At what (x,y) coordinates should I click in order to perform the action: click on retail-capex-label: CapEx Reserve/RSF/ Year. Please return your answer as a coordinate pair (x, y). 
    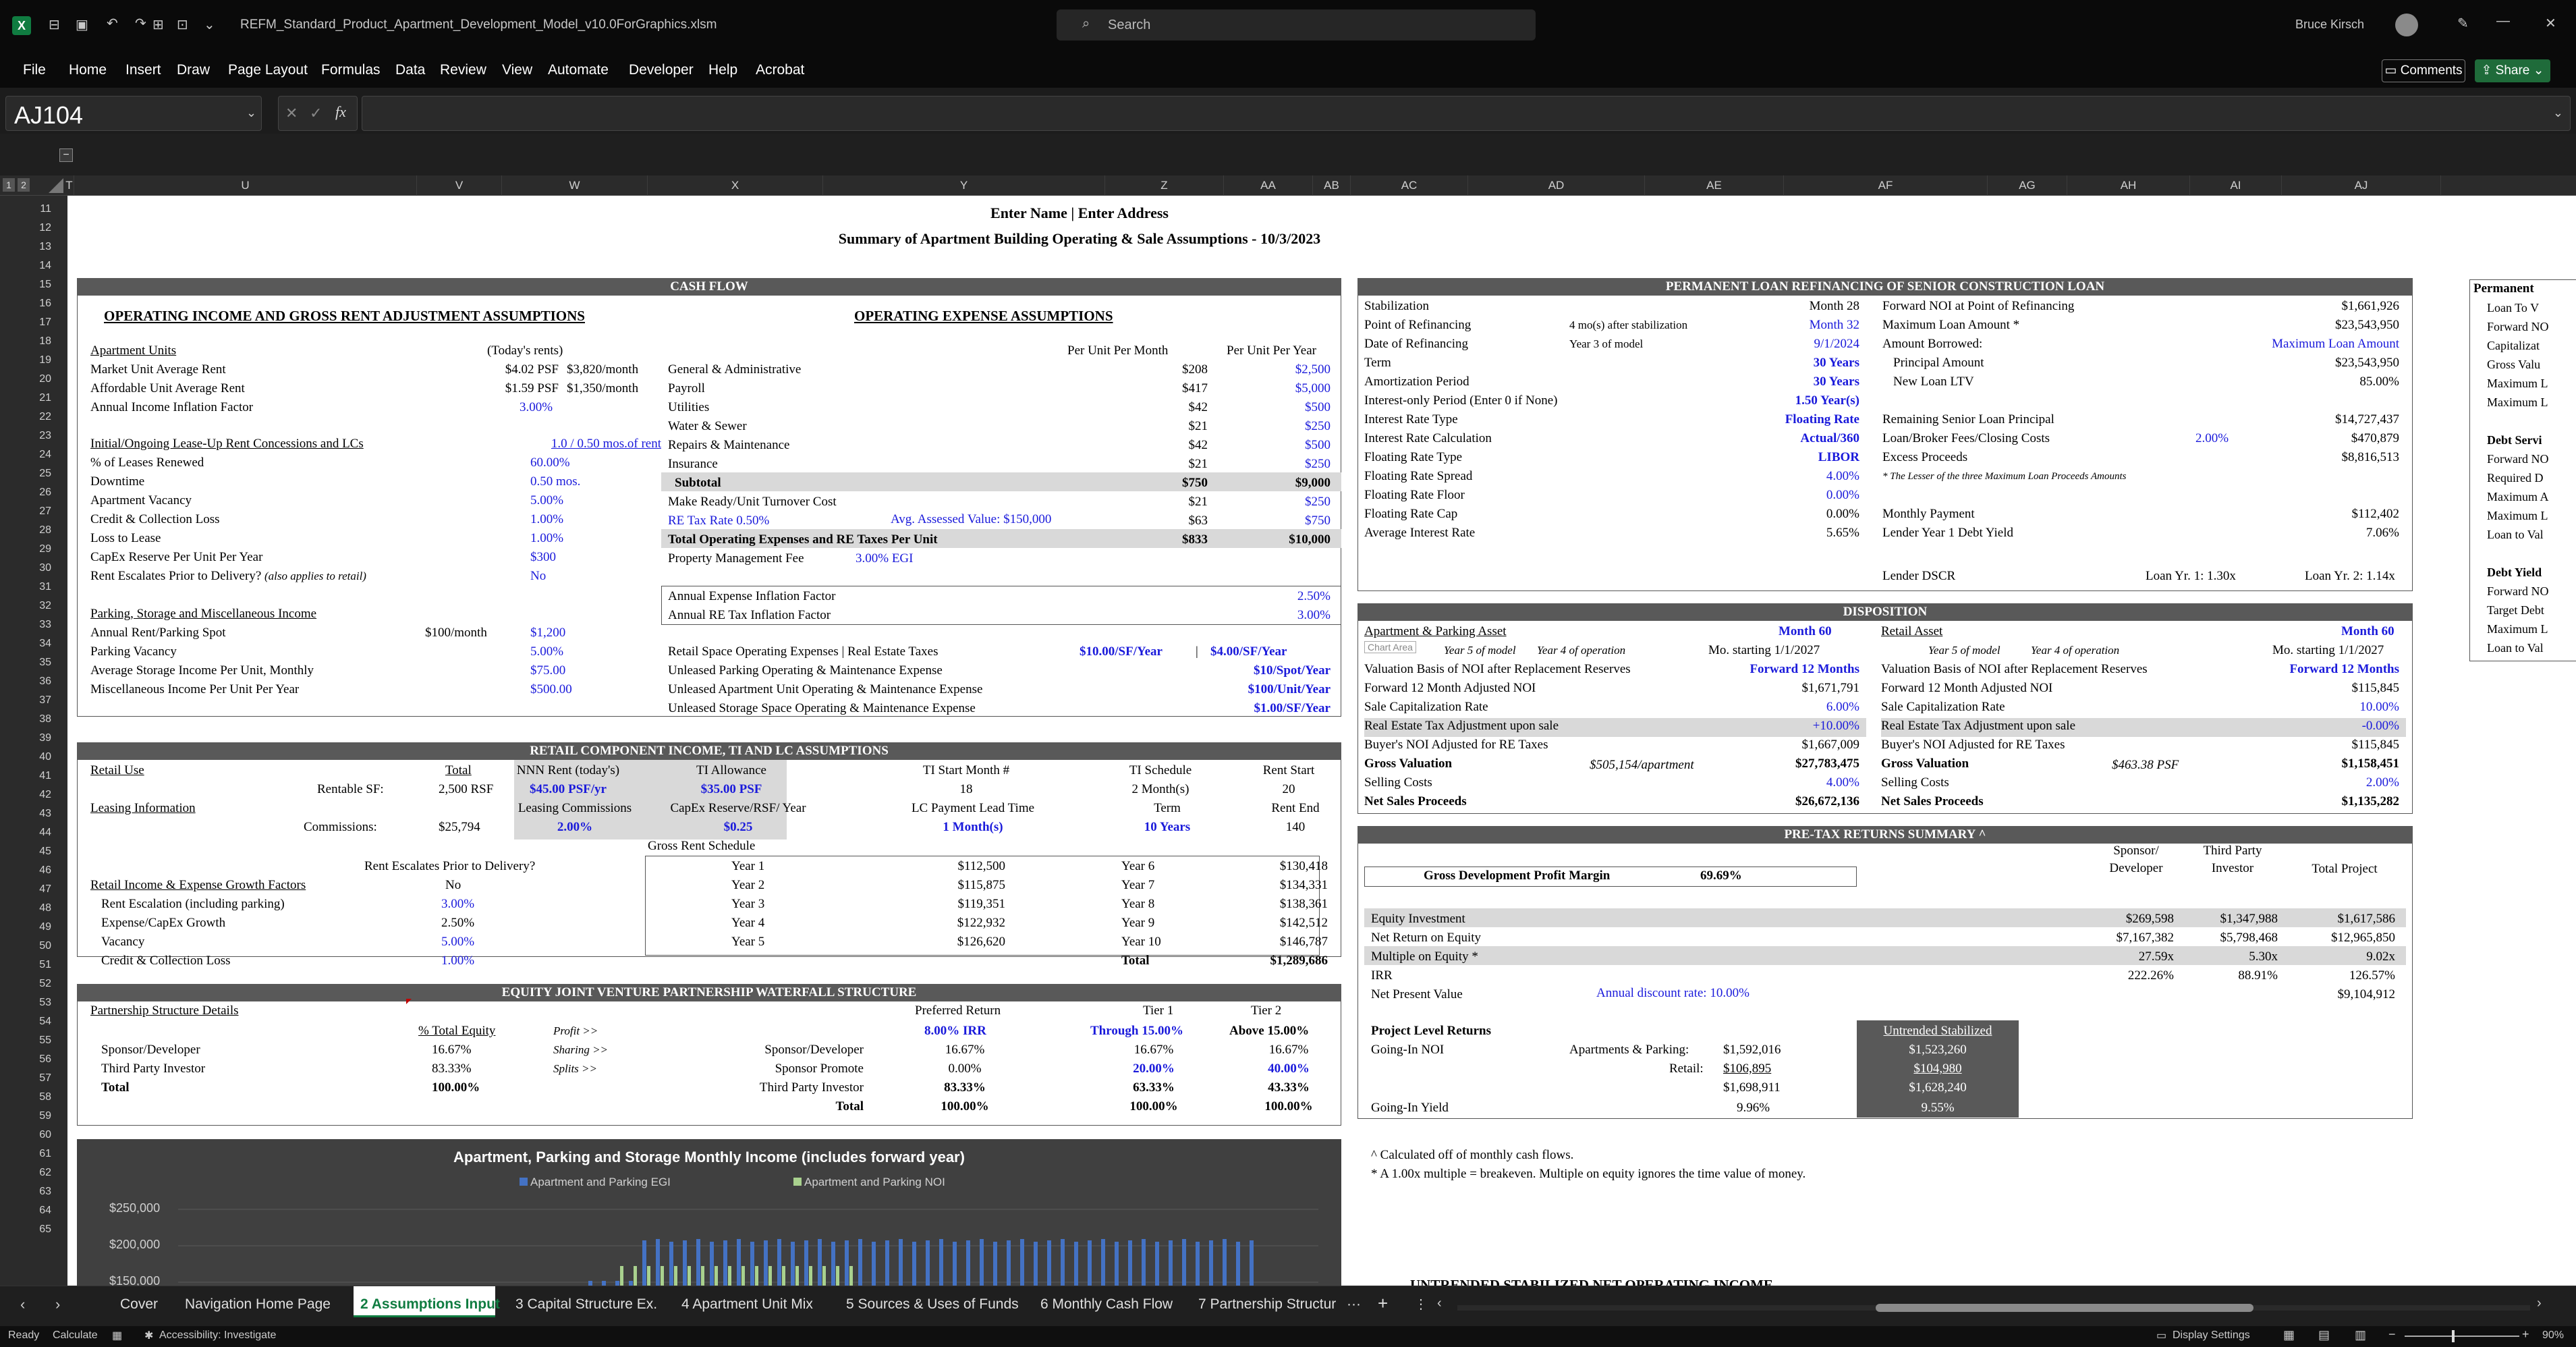
    Looking at the image, I should click on (738, 809).